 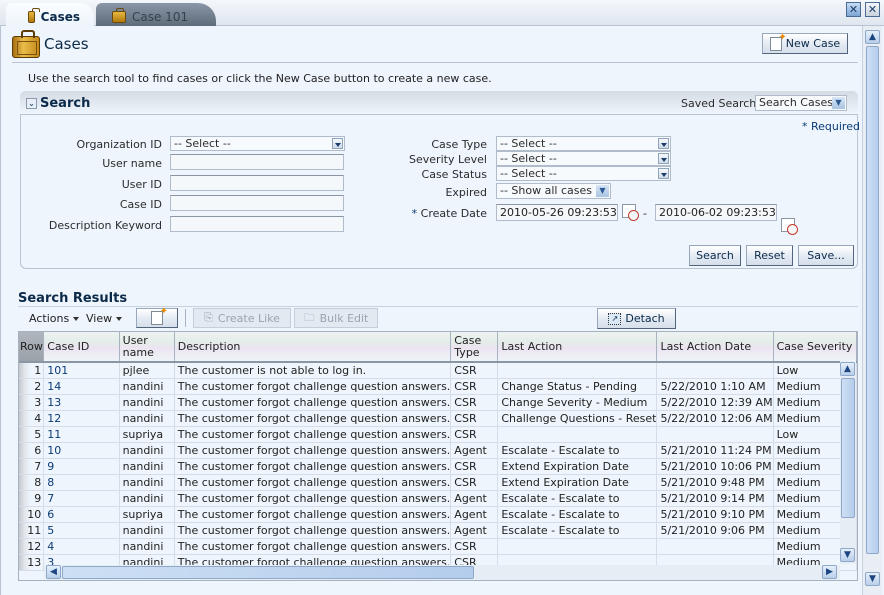 I want to click on new-case-button: New Case, so click(x=805, y=43).